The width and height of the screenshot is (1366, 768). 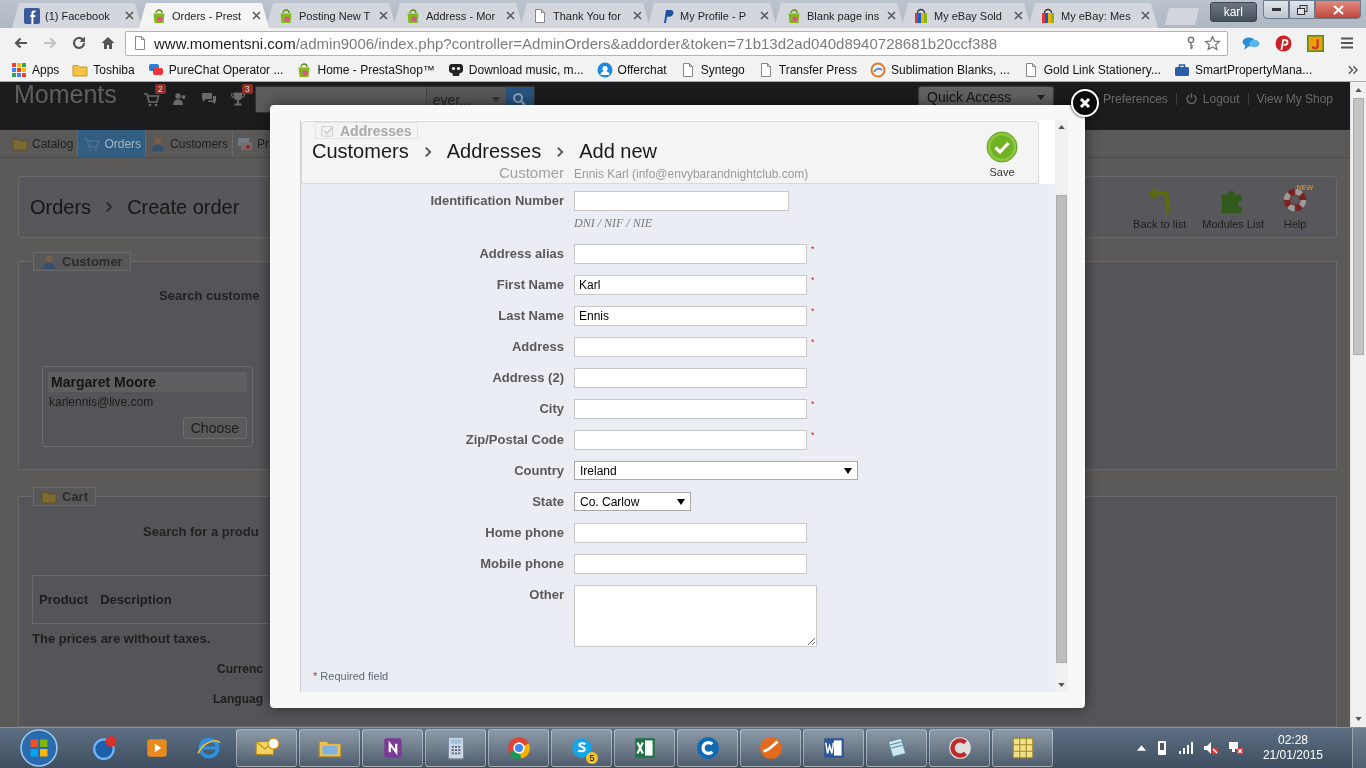 What do you see at coordinates (209, 748) in the screenshot?
I see `letter-e-icon` at bounding box center [209, 748].